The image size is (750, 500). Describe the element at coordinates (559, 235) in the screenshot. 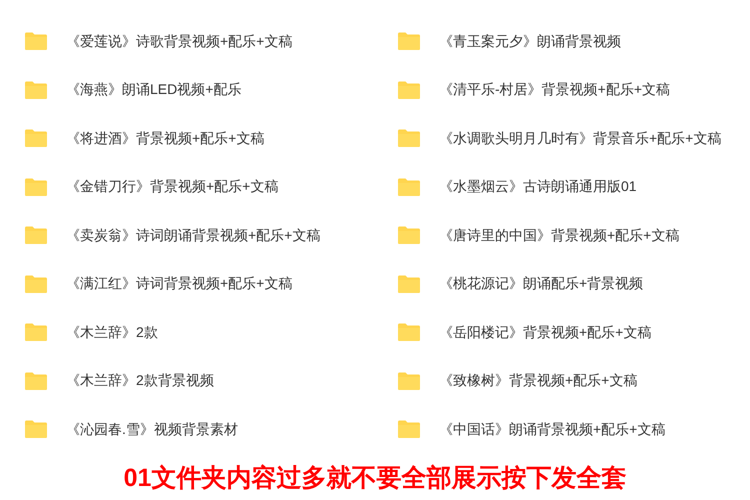

I see `folder-name: 《唐诗里的中国》背景视频+配乐+文稿` at that location.